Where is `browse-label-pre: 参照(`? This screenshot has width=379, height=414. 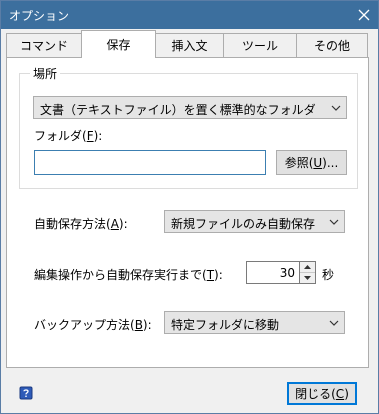 browse-label-pre: 参照( is located at coordinates (299, 163).